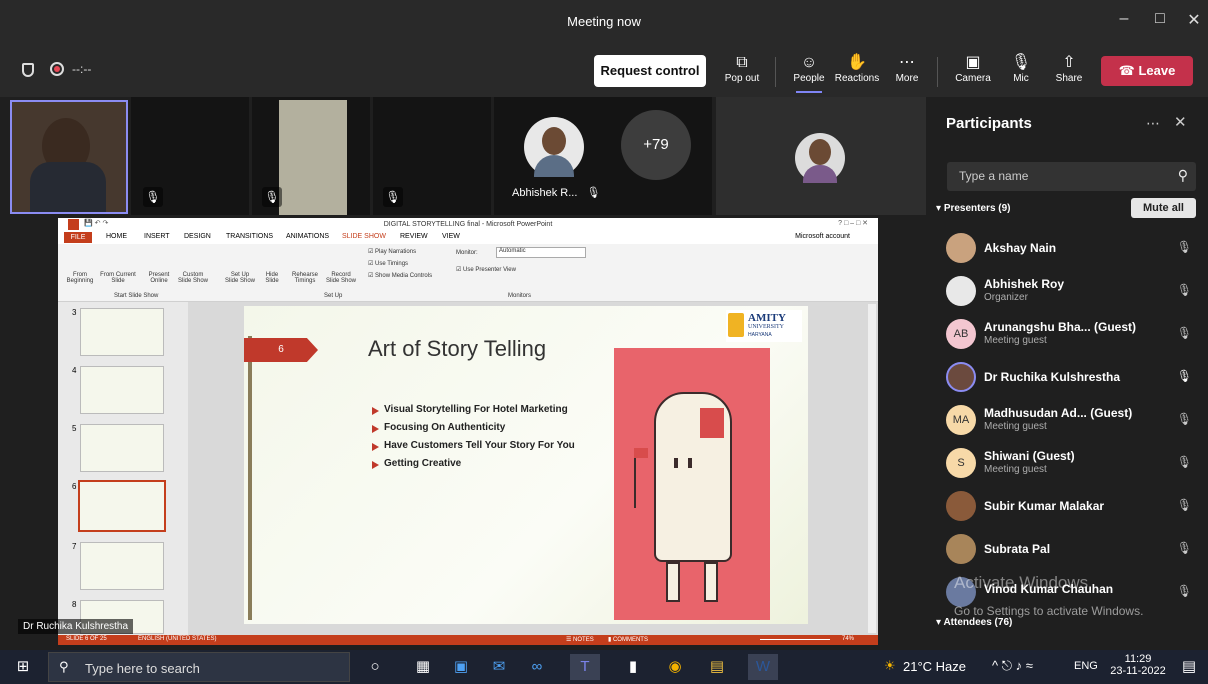  Describe the element at coordinates (341, 278) in the screenshot. I see `record-button: Record Slide Show` at that location.